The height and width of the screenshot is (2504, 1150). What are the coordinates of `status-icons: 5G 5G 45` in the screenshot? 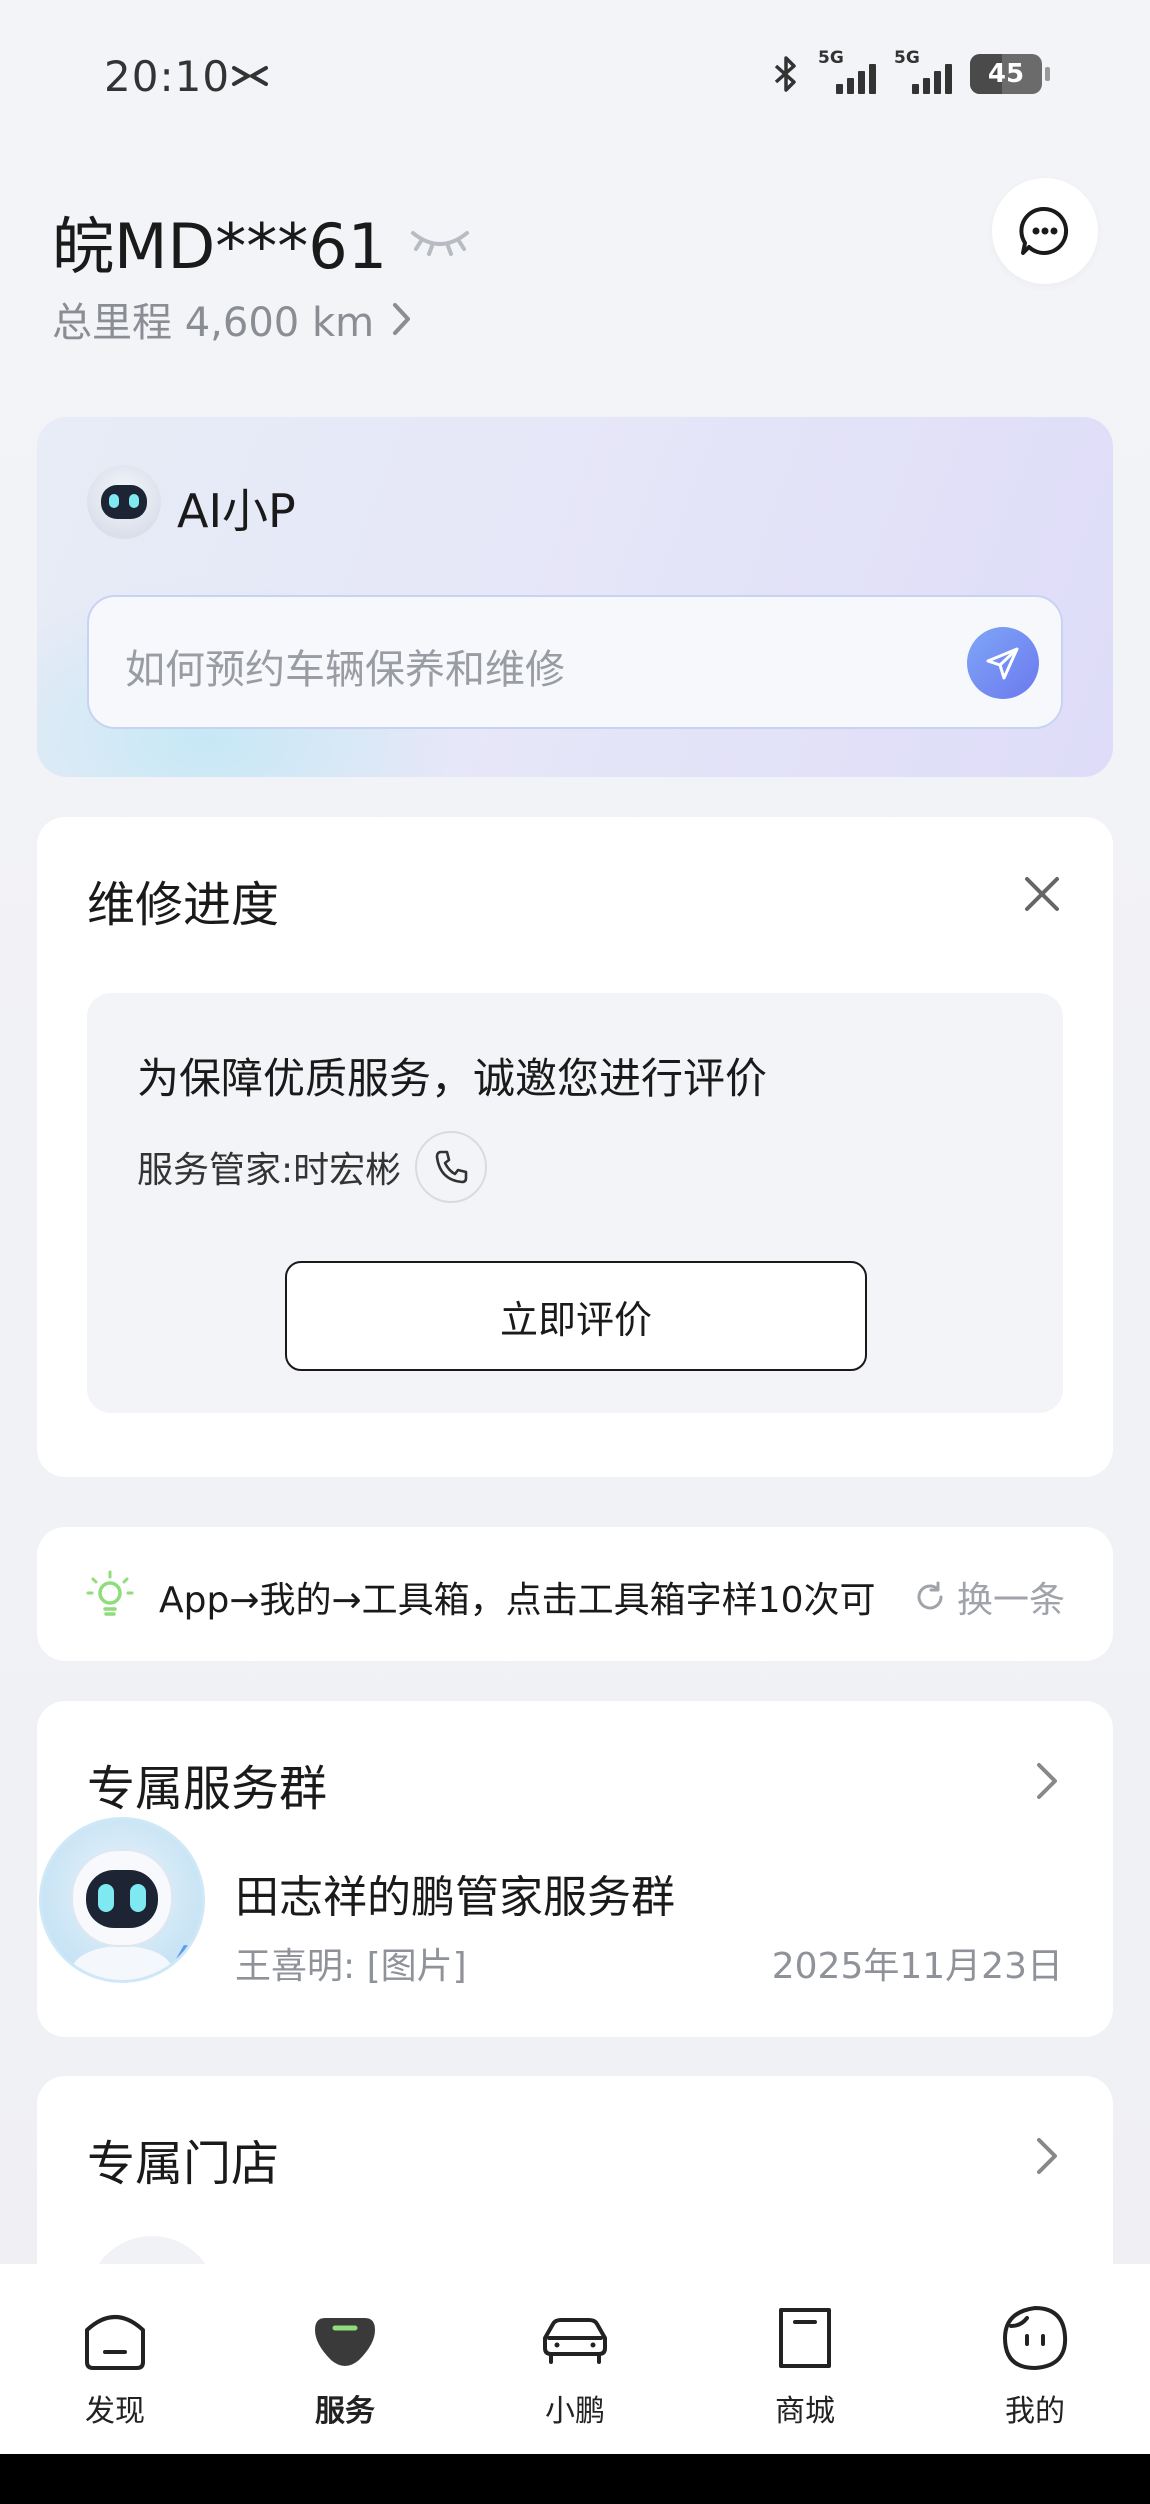 It's located at (907, 72).